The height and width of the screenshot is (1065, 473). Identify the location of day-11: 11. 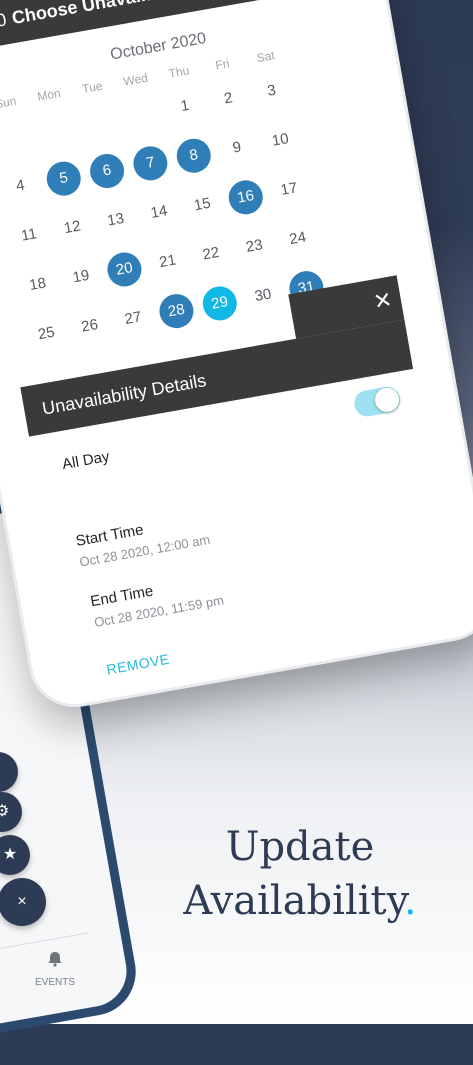
(28, 235).